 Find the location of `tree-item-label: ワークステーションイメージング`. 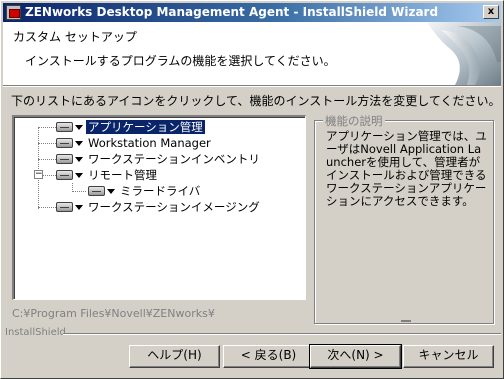

tree-item-label: ワークステーションイメージング is located at coordinates (174, 207).